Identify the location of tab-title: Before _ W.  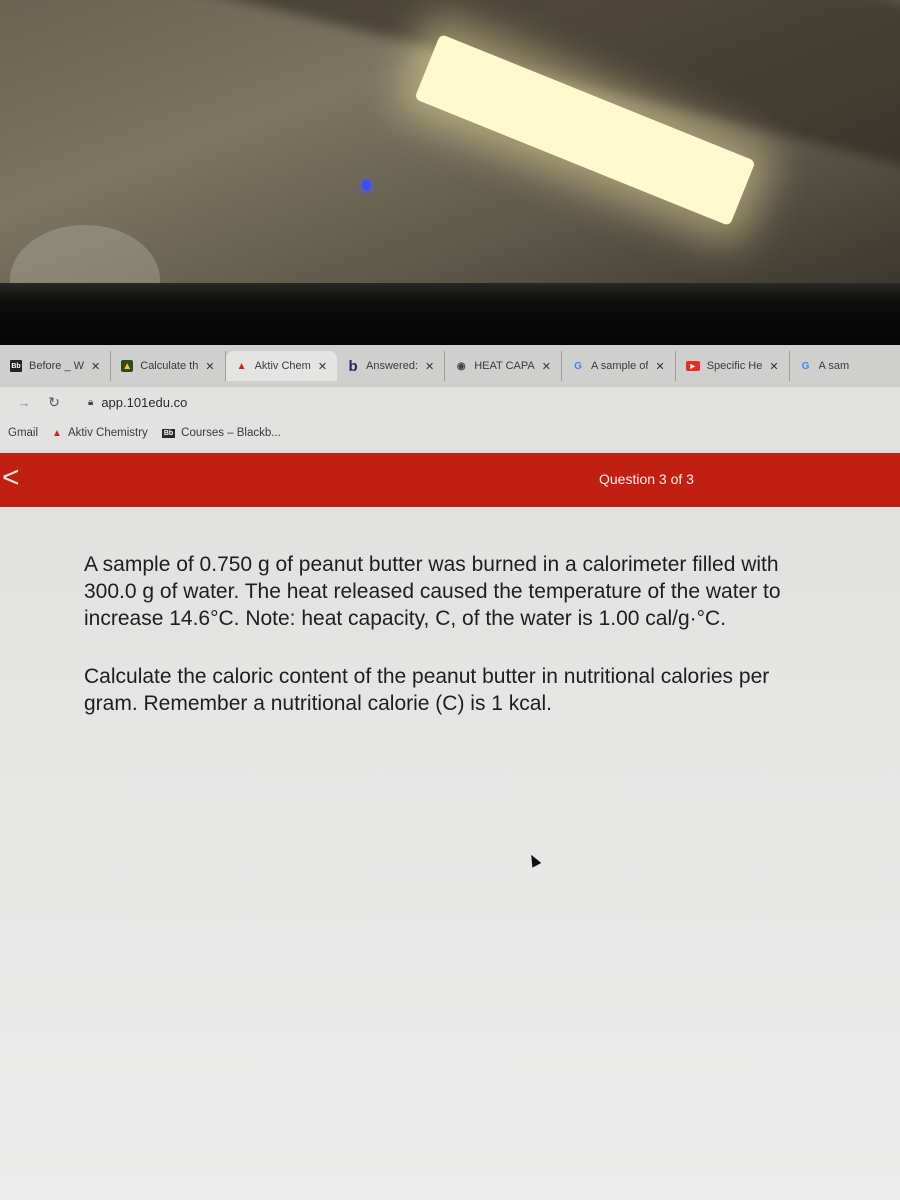
(57, 366).